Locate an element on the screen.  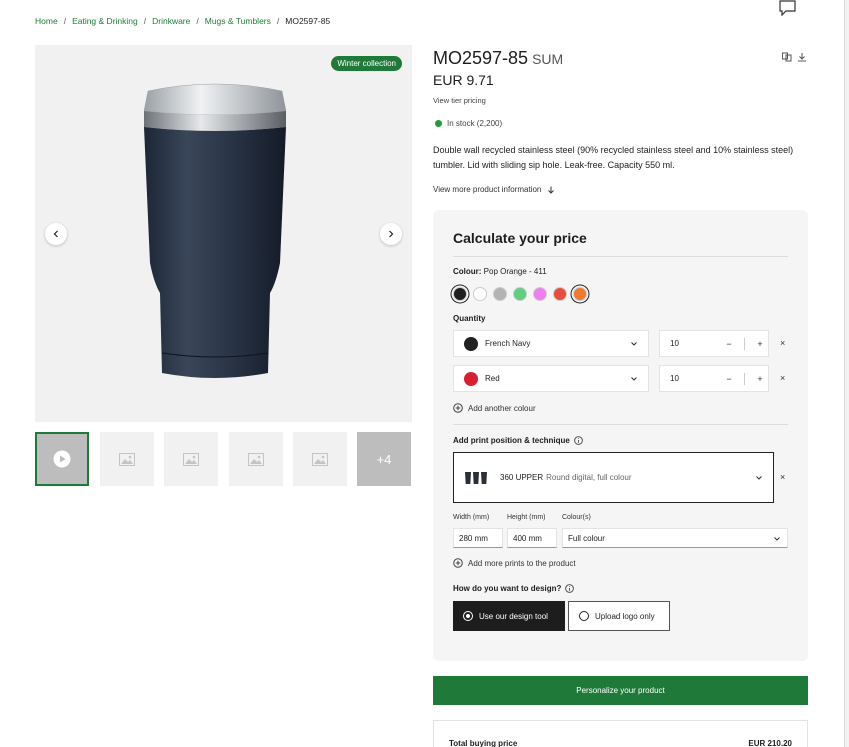
breadcrumb-mugs-tumblers: Mugs & Tumblers is located at coordinates (238, 21).